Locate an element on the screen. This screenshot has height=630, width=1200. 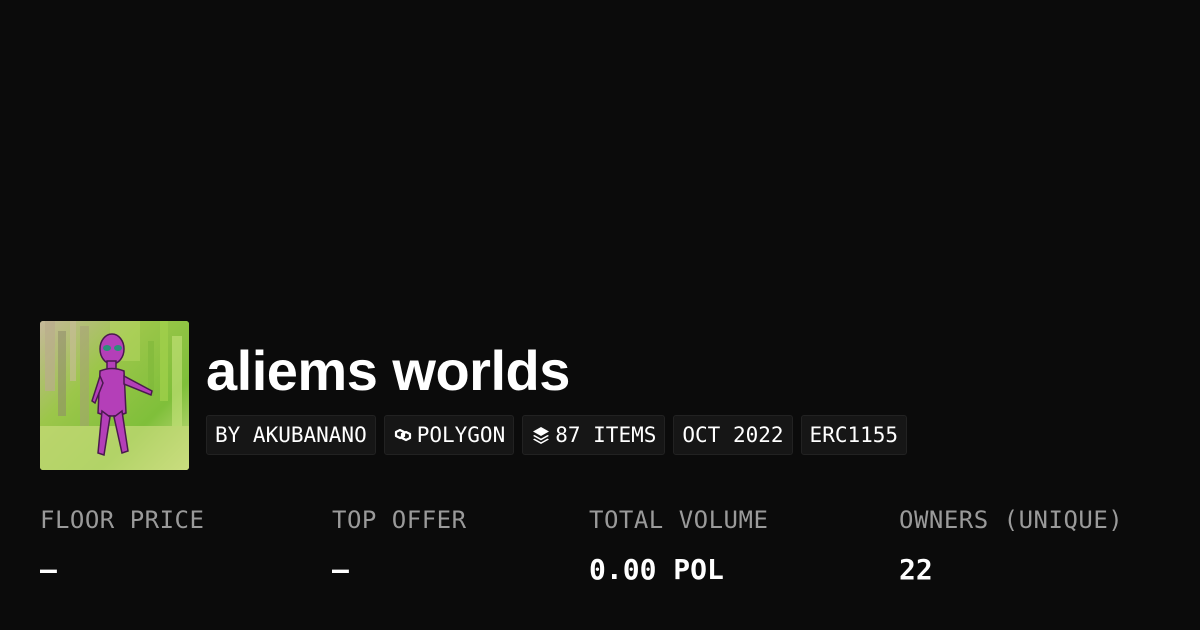
polygon-chain-icon is located at coordinates (403, 435).